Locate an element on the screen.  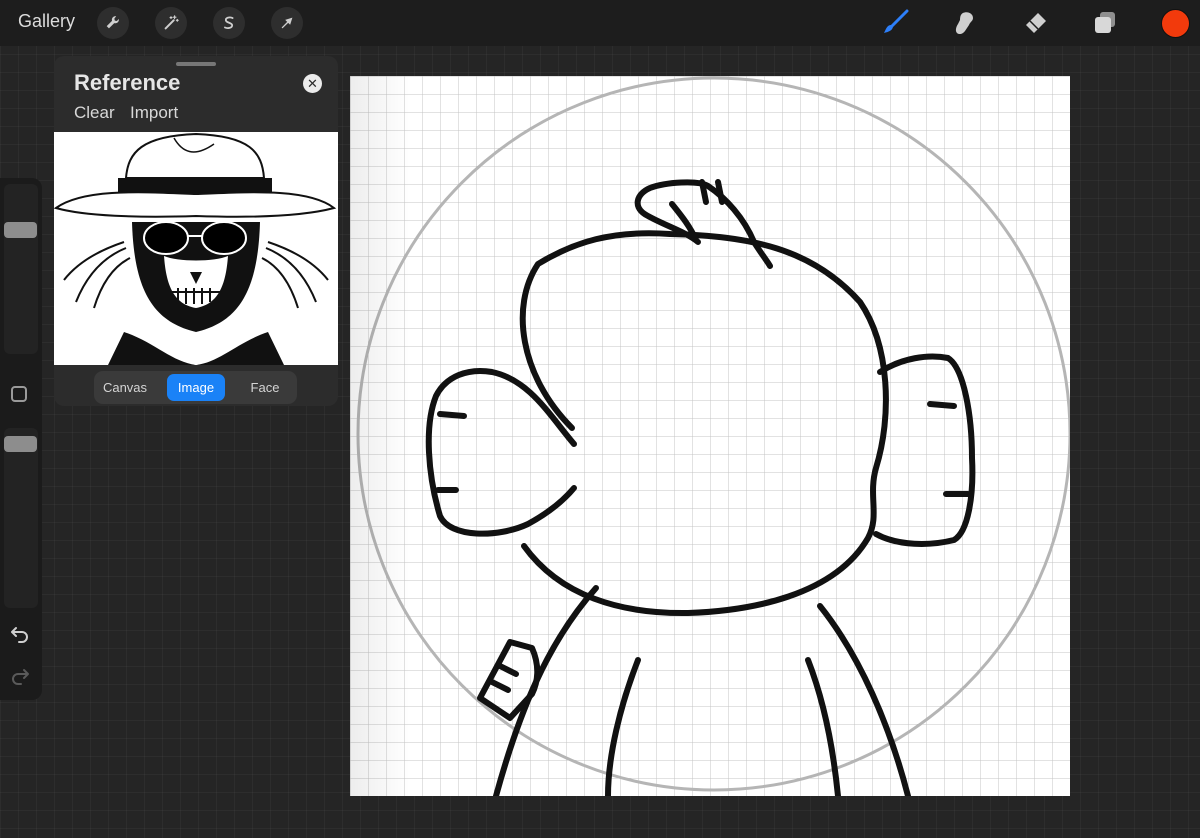
layers-button is located at coordinates (1105, 23).